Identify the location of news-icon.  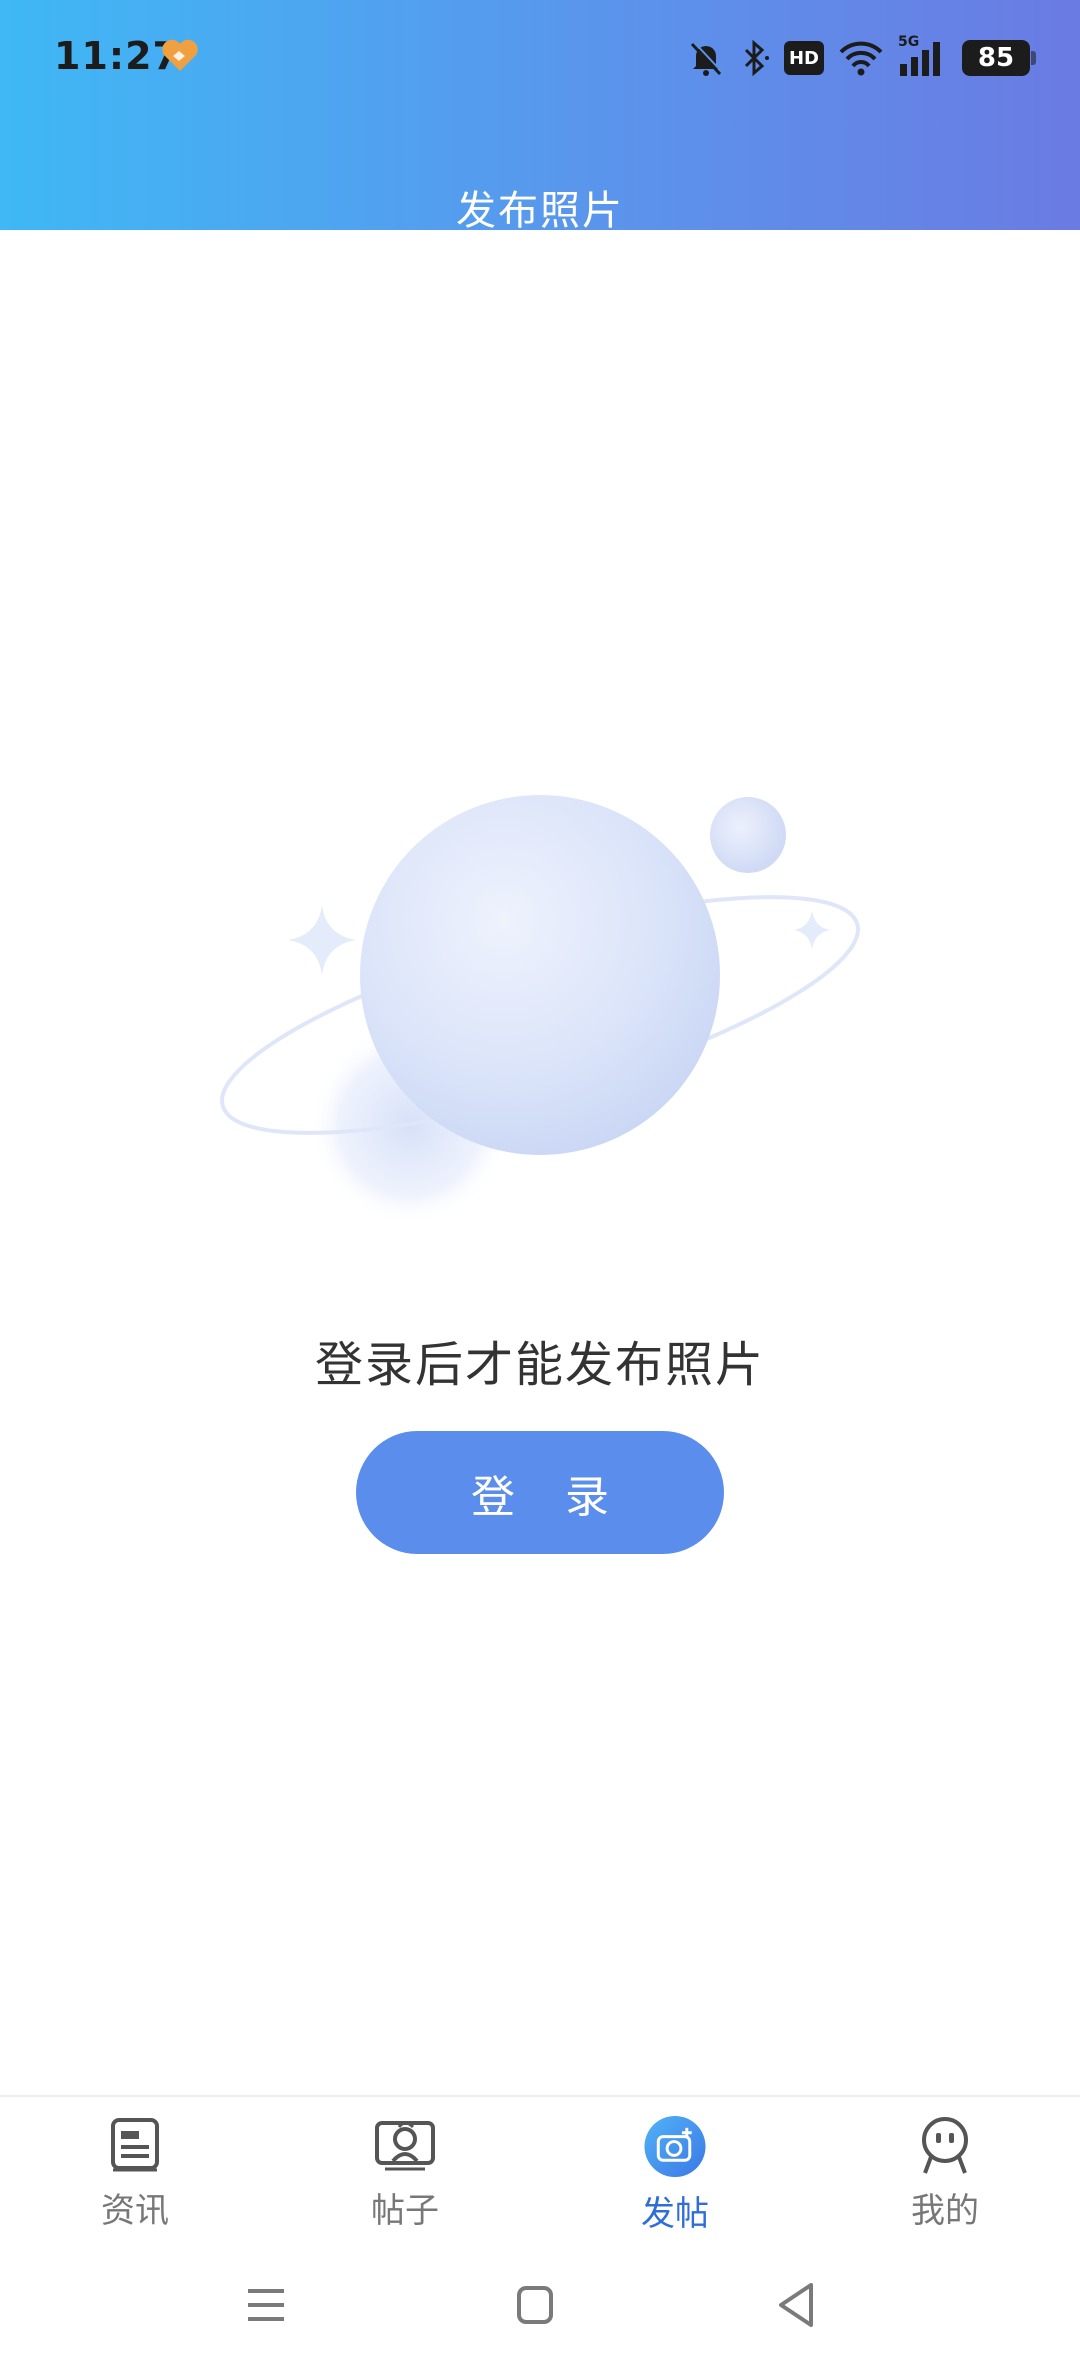
(135, 2145).